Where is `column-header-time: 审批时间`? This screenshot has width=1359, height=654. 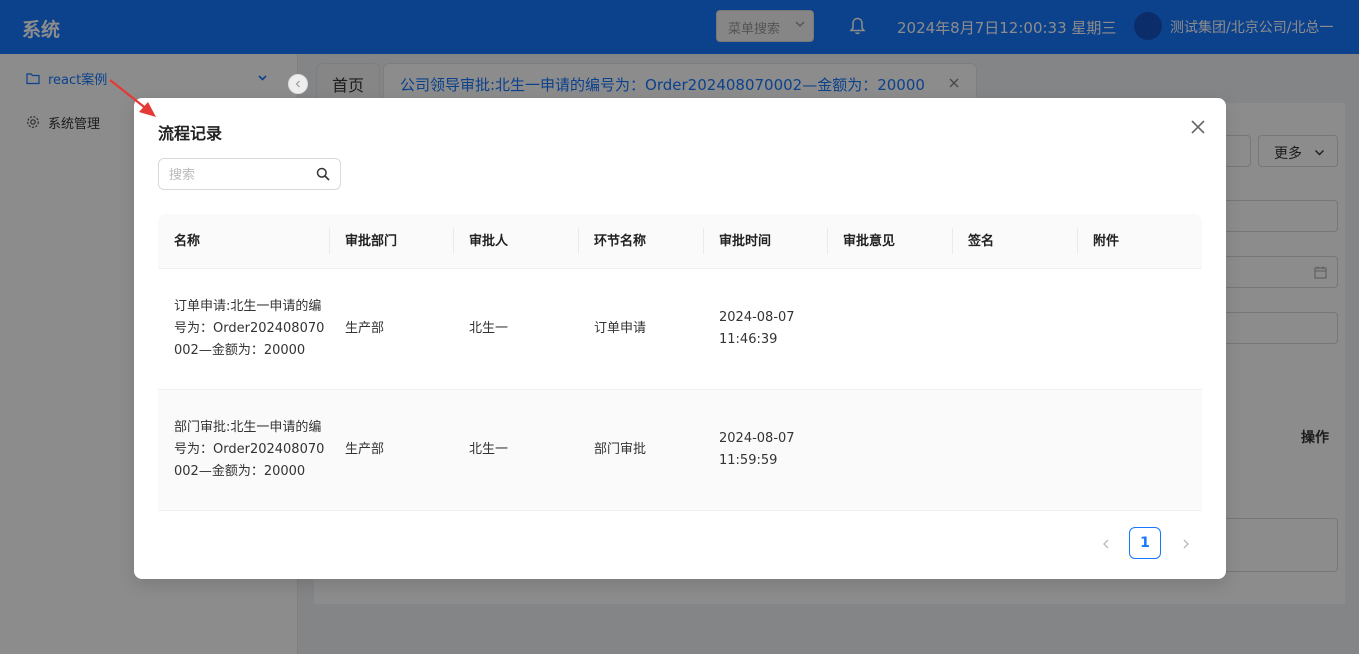
column-header-time: 审批时间 is located at coordinates (737, 241).